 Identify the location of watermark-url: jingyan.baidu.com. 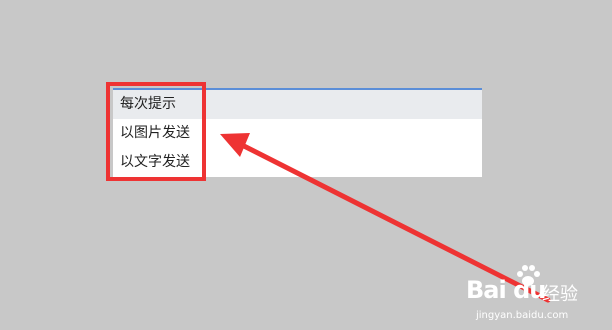
(522, 315).